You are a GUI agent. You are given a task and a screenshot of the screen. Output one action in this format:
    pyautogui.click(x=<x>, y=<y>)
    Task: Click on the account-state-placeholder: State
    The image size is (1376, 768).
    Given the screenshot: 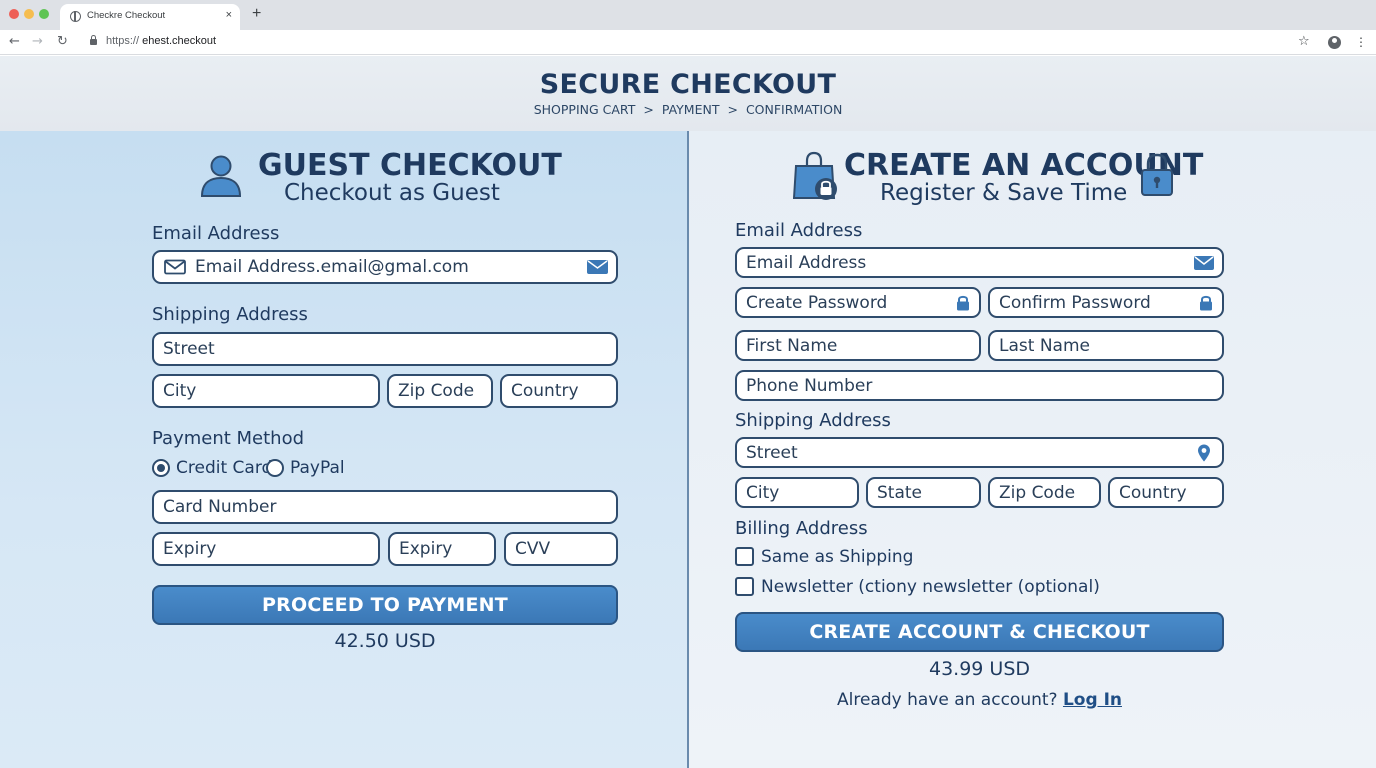 What is the action you would take?
    pyautogui.click(x=899, y=492)
    